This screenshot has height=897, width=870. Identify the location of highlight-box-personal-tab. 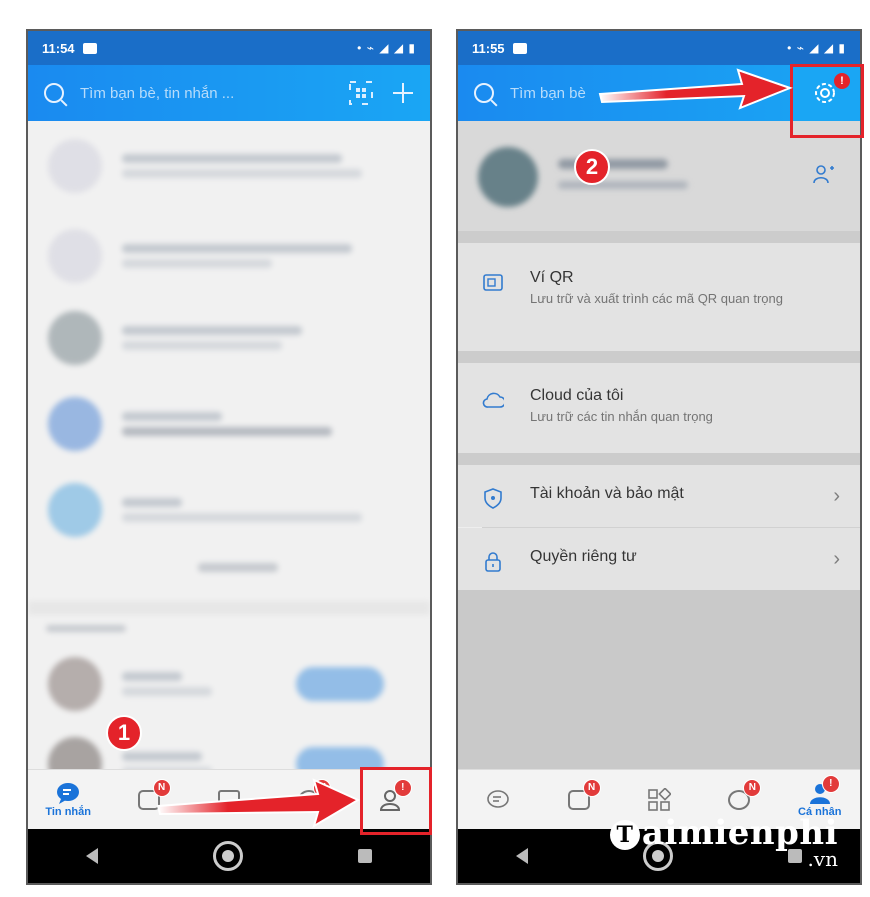
(396, 801).